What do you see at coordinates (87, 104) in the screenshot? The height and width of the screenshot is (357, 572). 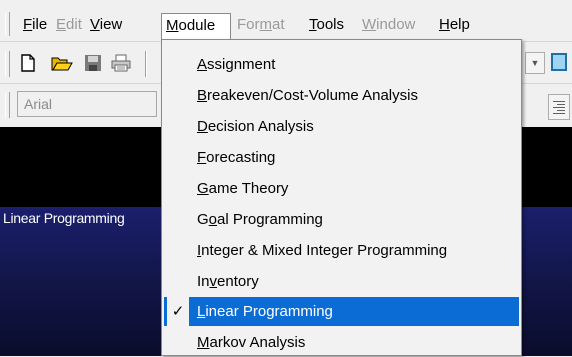 I see `font-name-select: Arial` at bounding box center [87, 104].